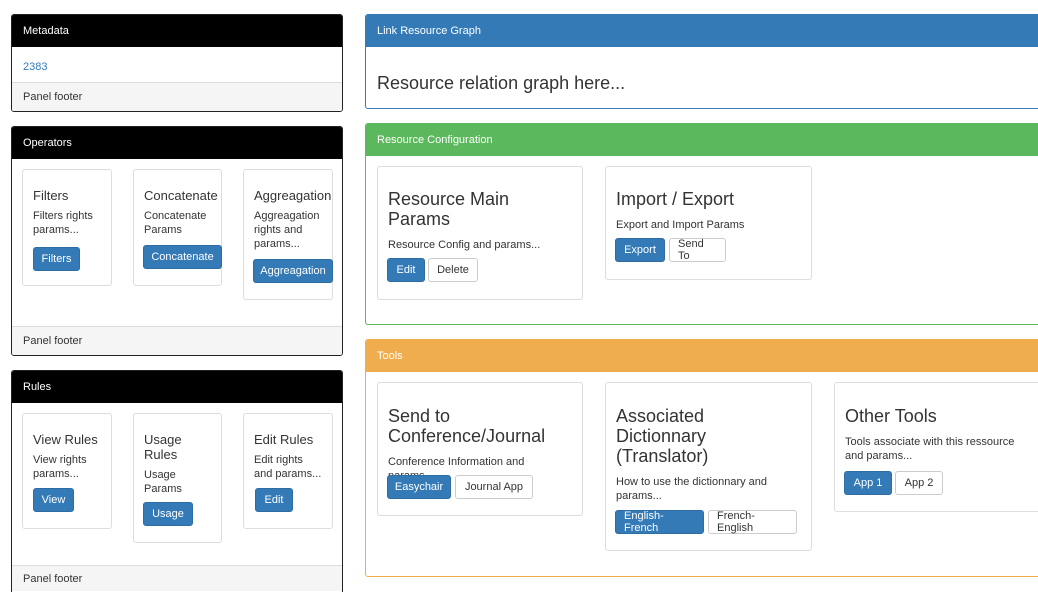 The image size is (1038, 592). Describe the element at coordinates (702, 31) in the screenshot. I see `link-graph-panel-header: Link Resource Graph` at that location.